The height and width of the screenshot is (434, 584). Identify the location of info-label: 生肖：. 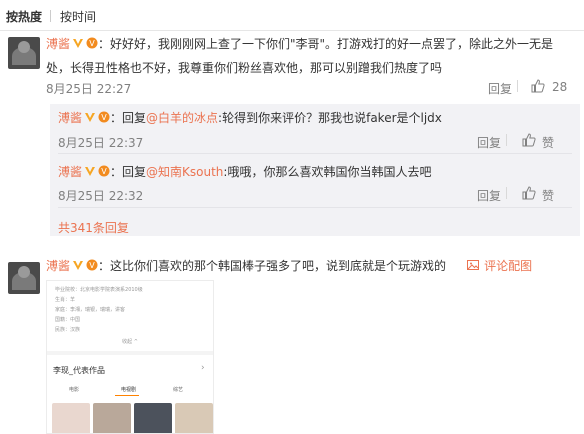
(63, 300).